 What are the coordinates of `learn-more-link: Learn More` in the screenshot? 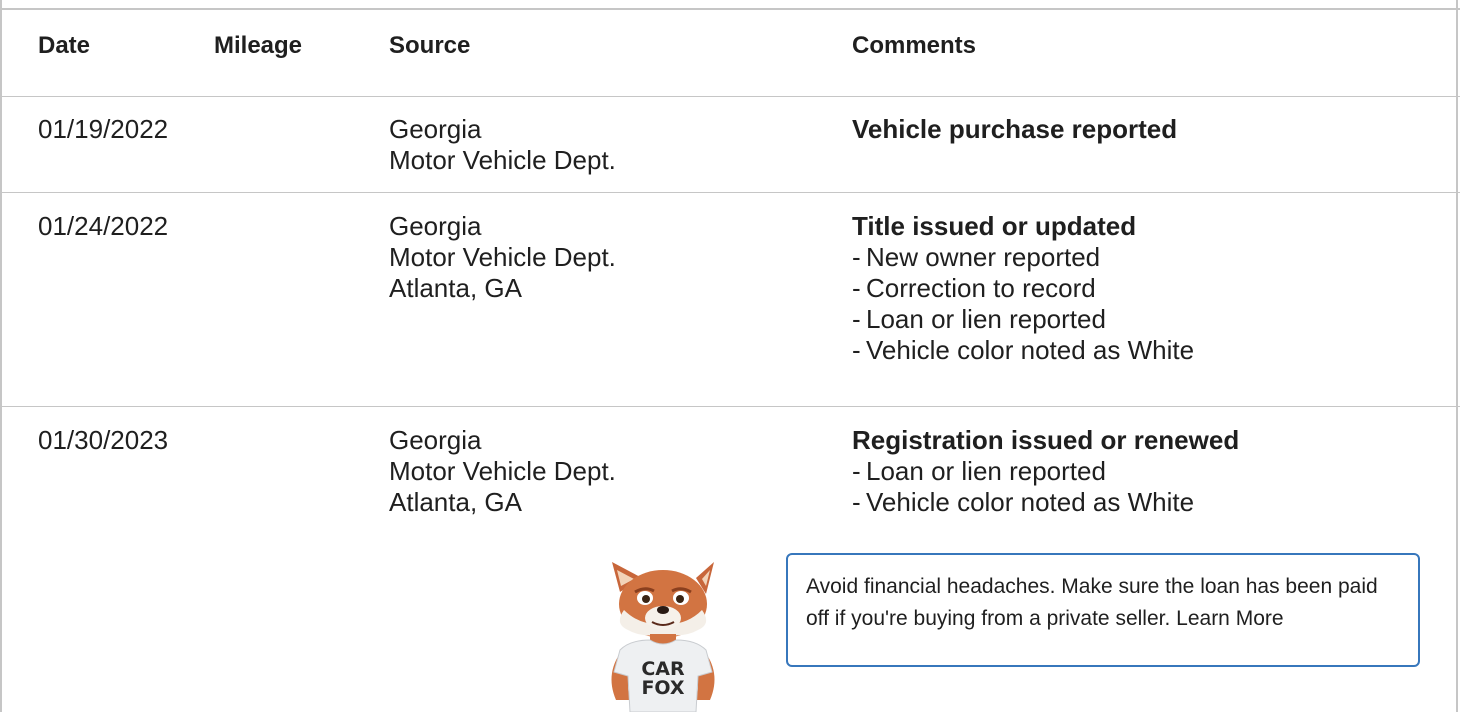 It's located at (1229, 618).